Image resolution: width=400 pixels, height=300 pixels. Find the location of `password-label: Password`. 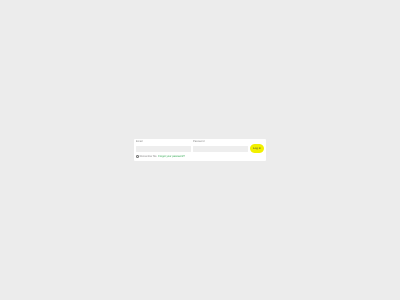

password-label: Password is located at coordinates (199, 141).